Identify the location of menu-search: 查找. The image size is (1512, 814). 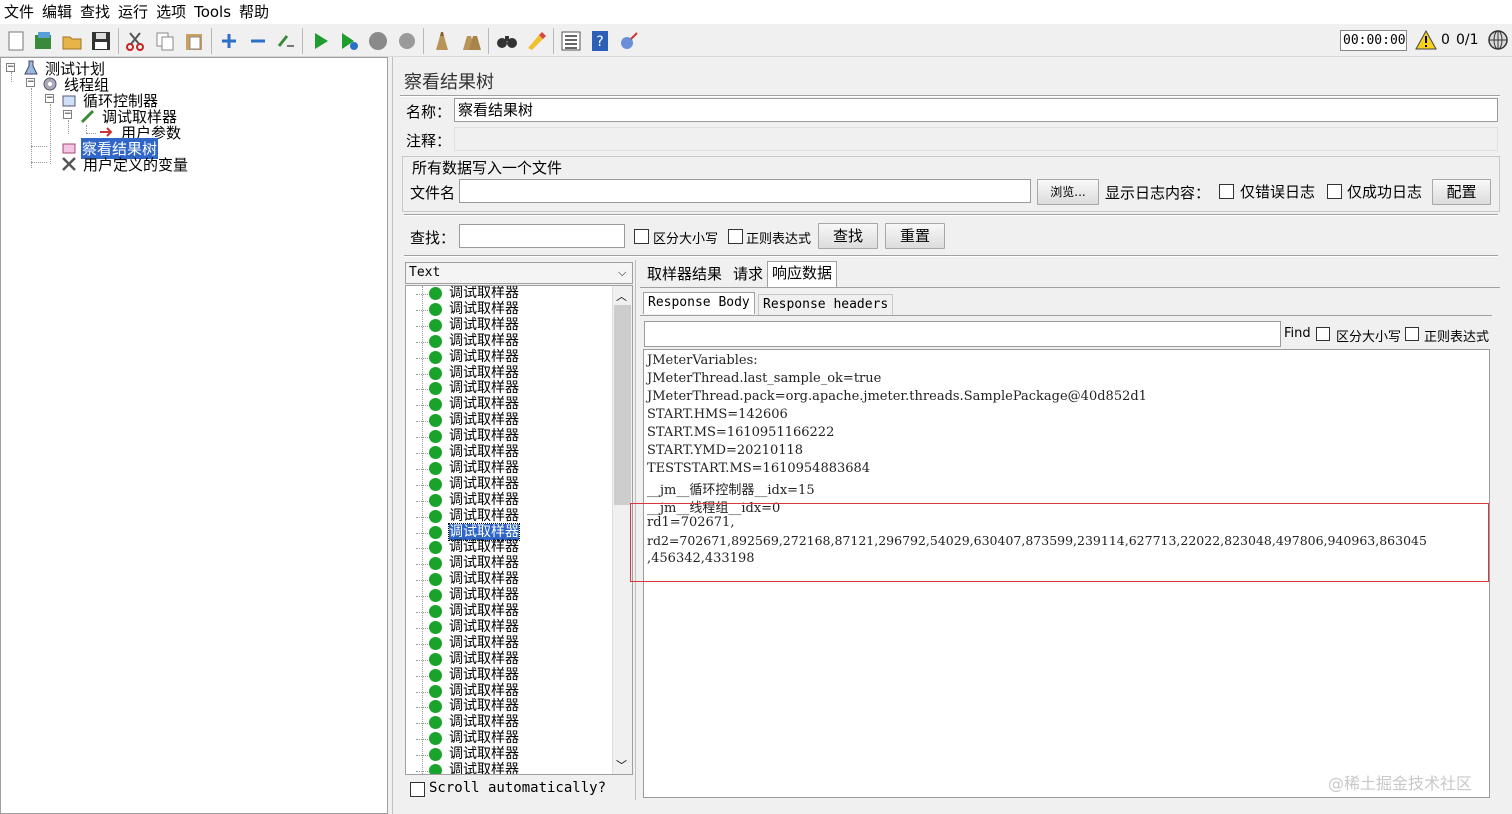
(95, 12).